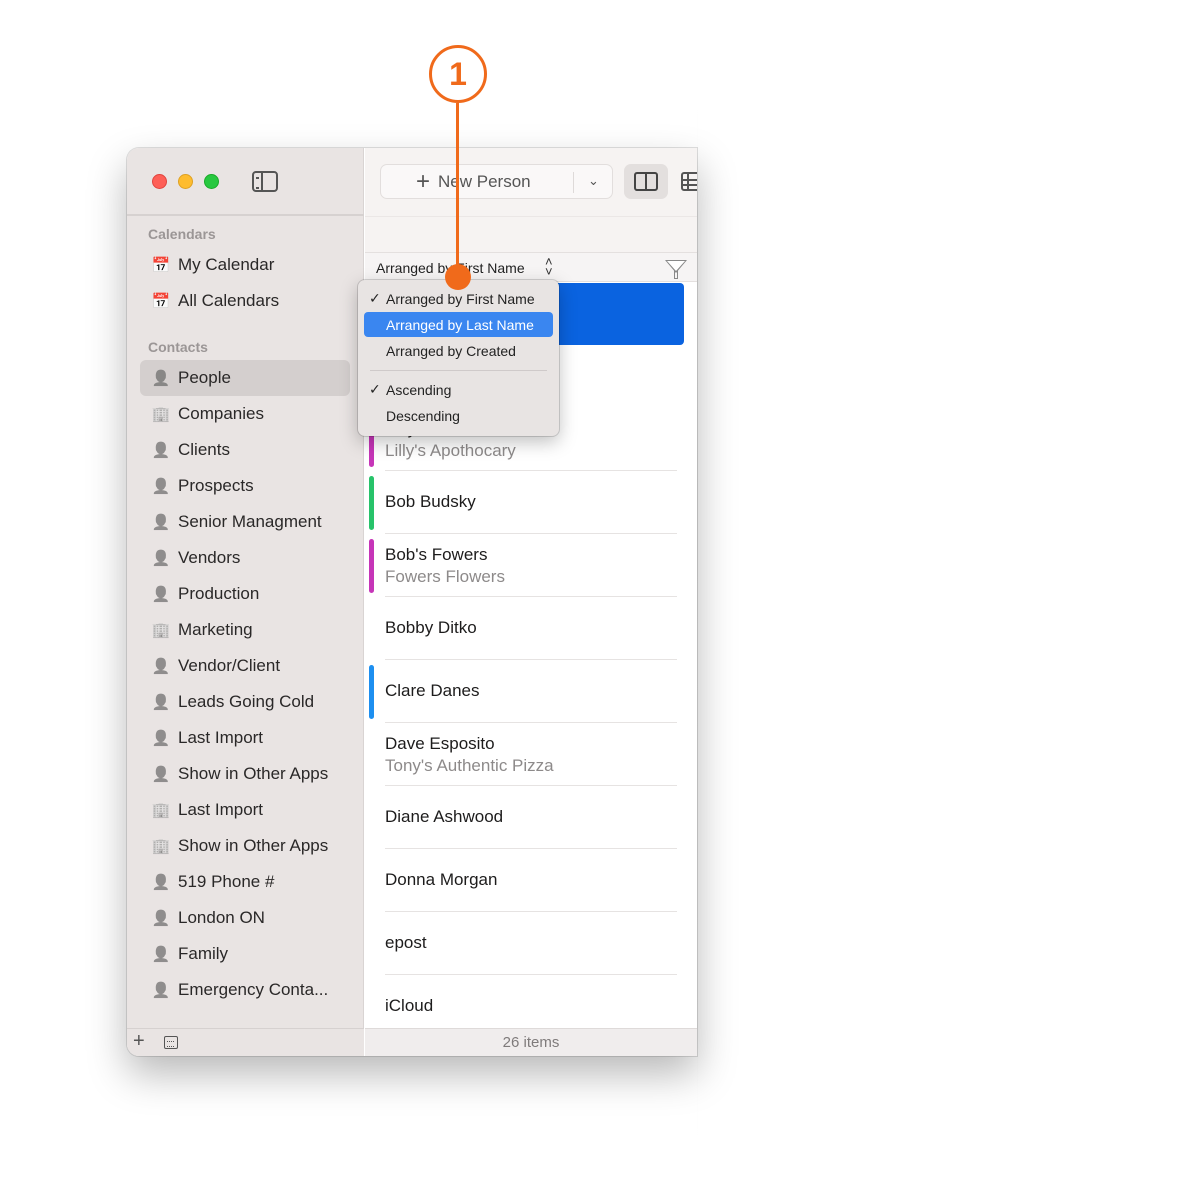 This screenshot has width=1200, height=1200. I want to click on split-view-icon, so click(646, 181).